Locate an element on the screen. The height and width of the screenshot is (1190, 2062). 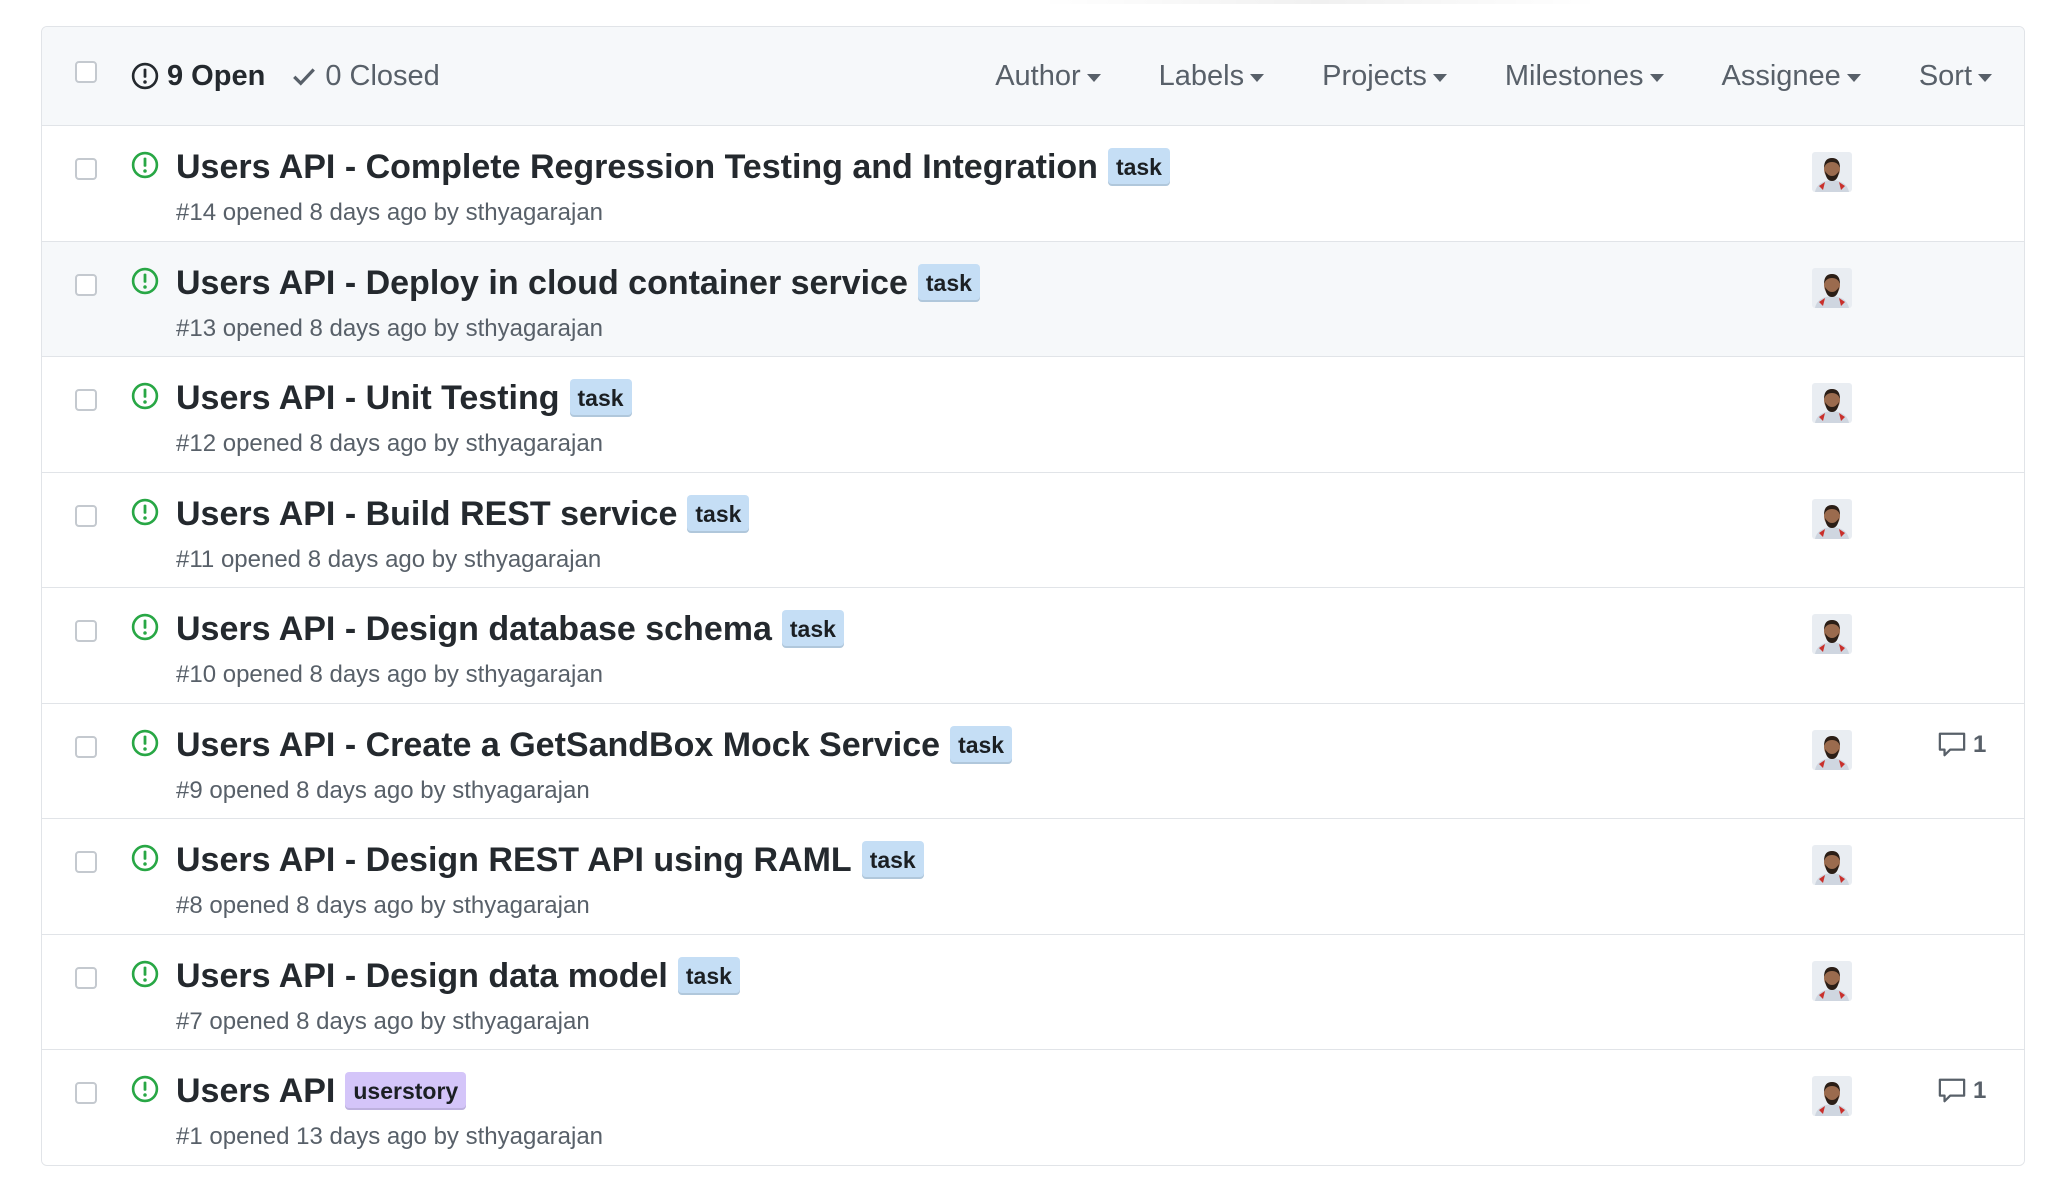
issue-meta: #13 opened 8 days ago by sthyagarajan is located at coordinates (389, 329).